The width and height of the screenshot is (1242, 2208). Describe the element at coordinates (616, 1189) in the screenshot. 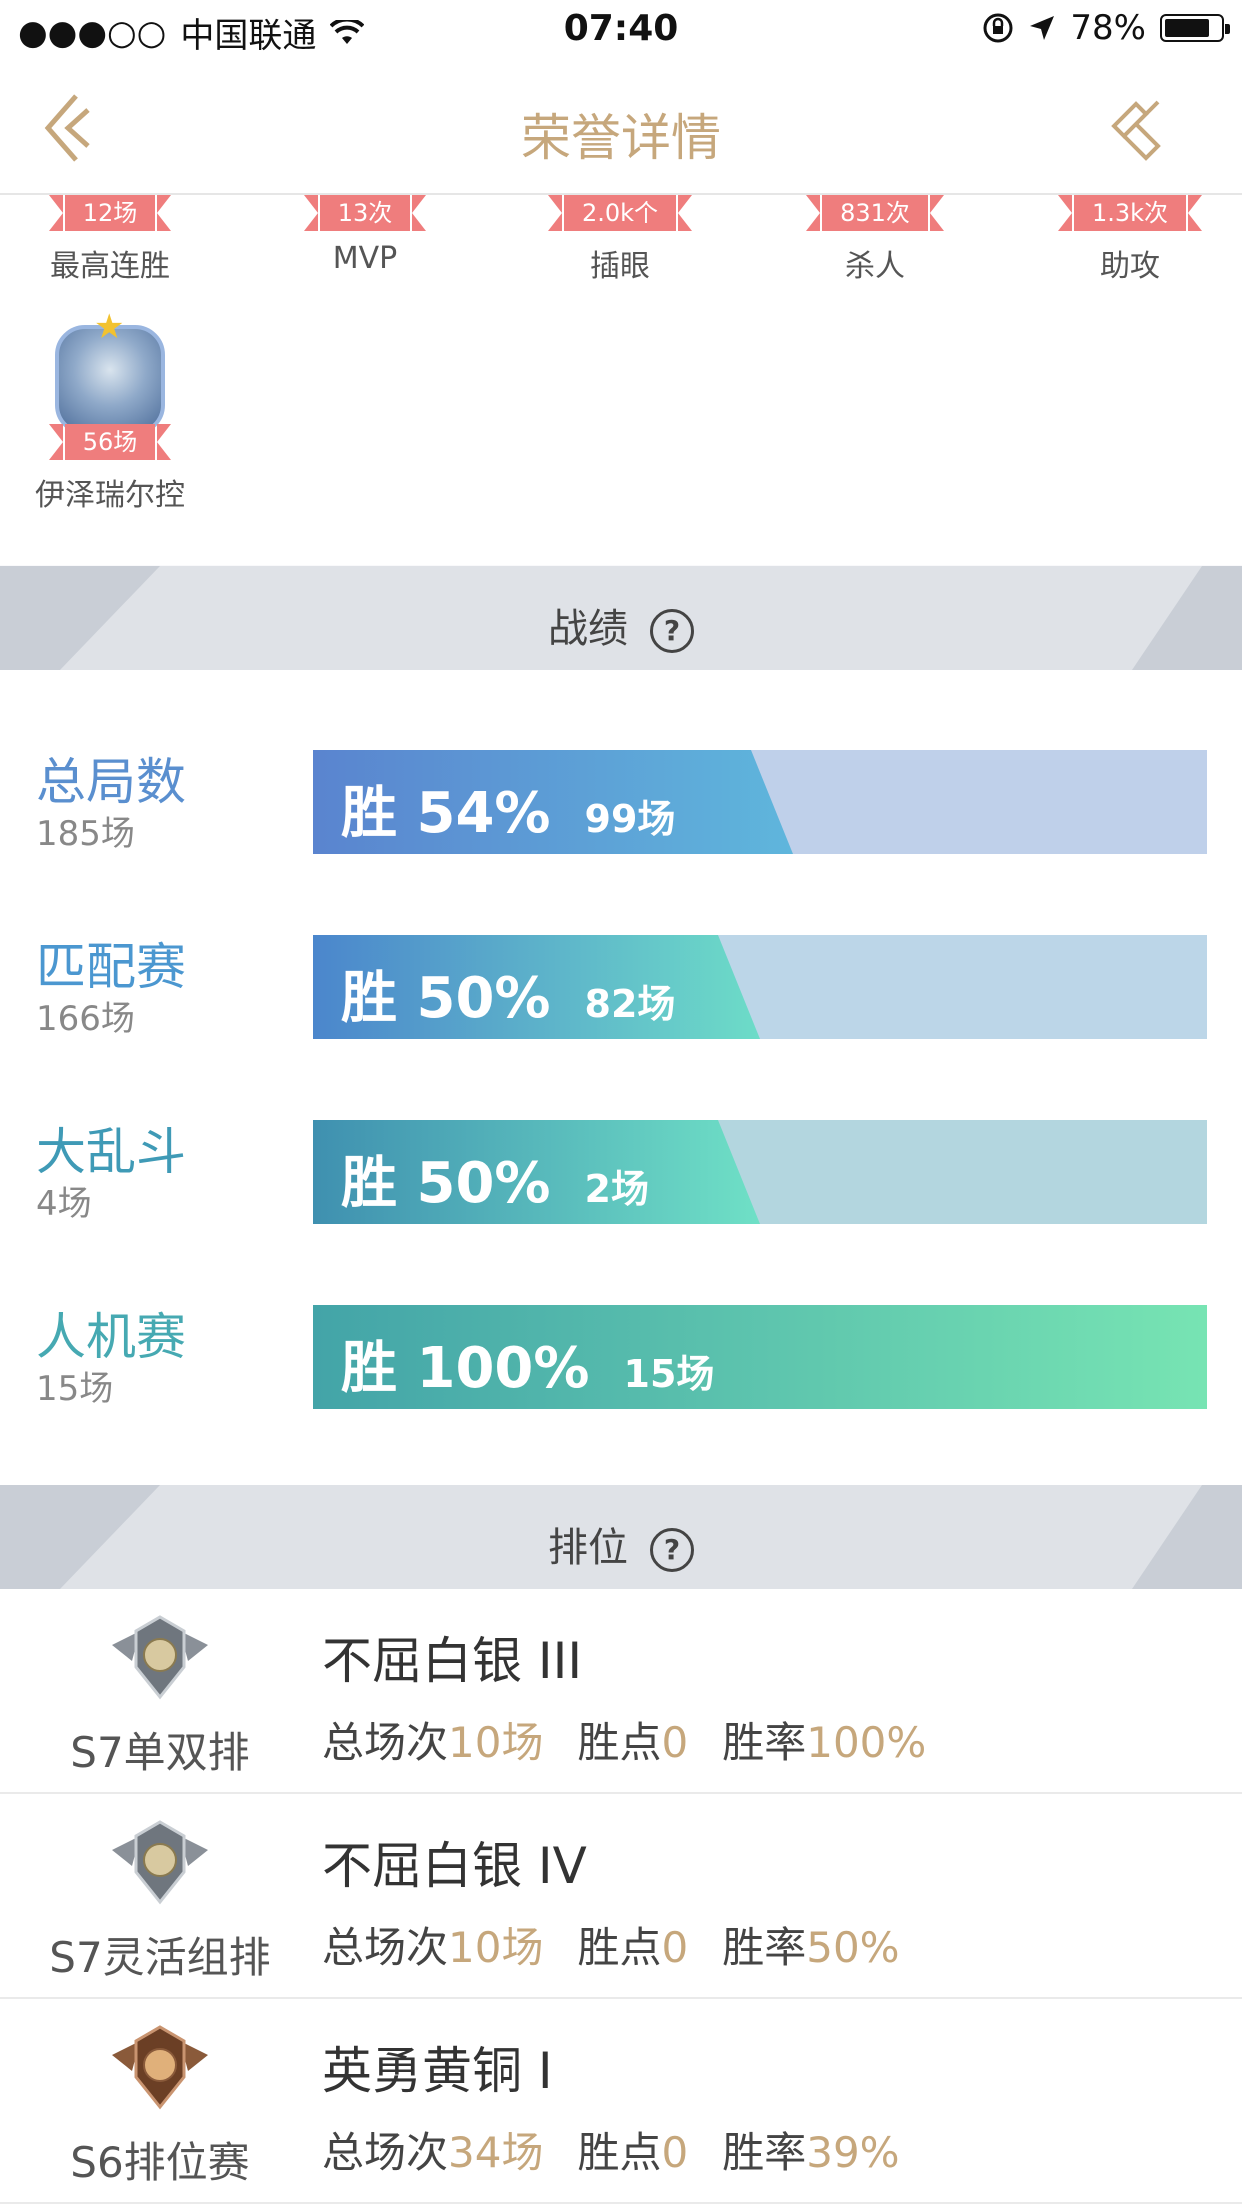

I see `win-games-text: 2场` at that location.